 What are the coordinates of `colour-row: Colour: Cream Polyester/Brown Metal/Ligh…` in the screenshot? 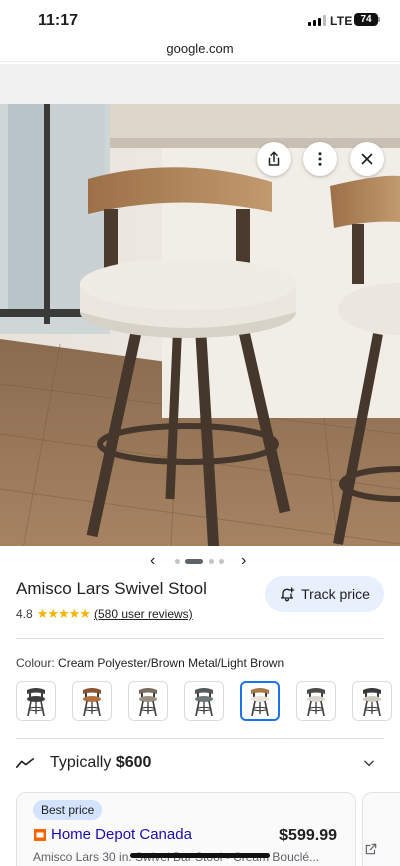 It's located at (150, 663).